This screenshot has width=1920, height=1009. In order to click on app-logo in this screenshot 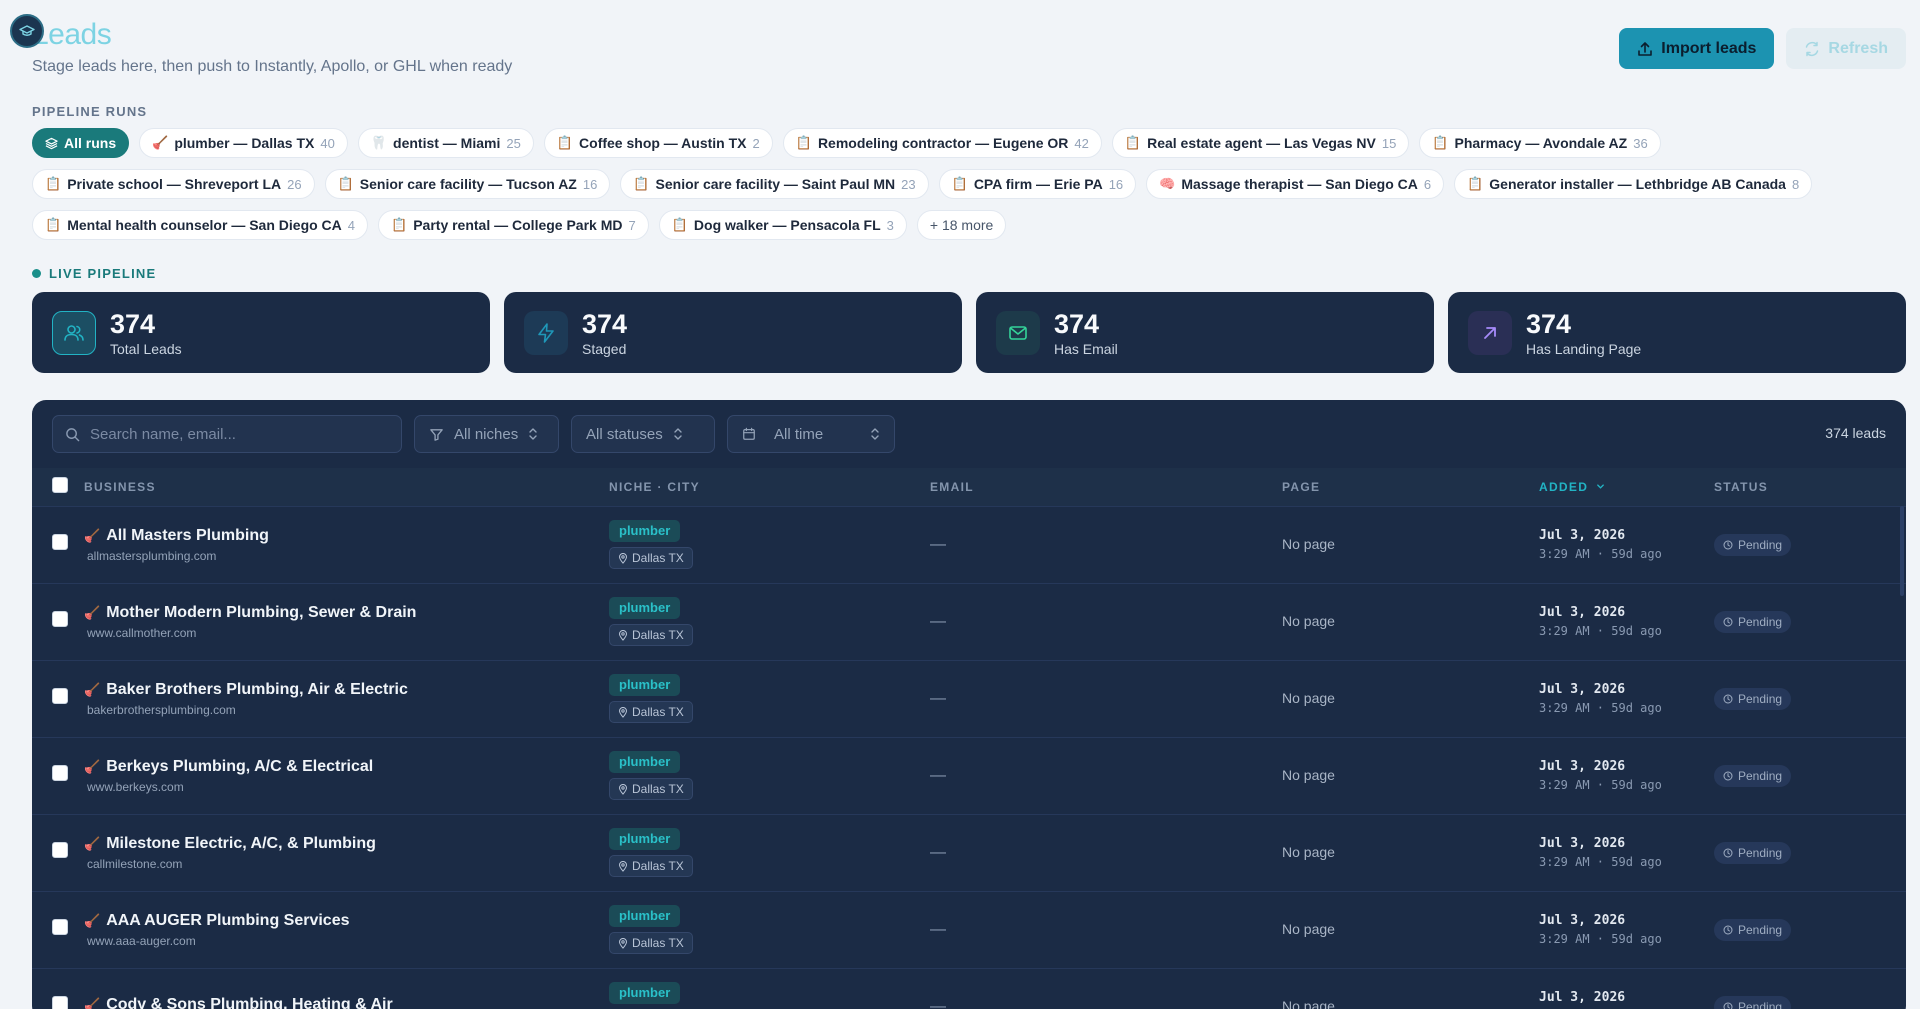, I will do `click(27, 31)`.